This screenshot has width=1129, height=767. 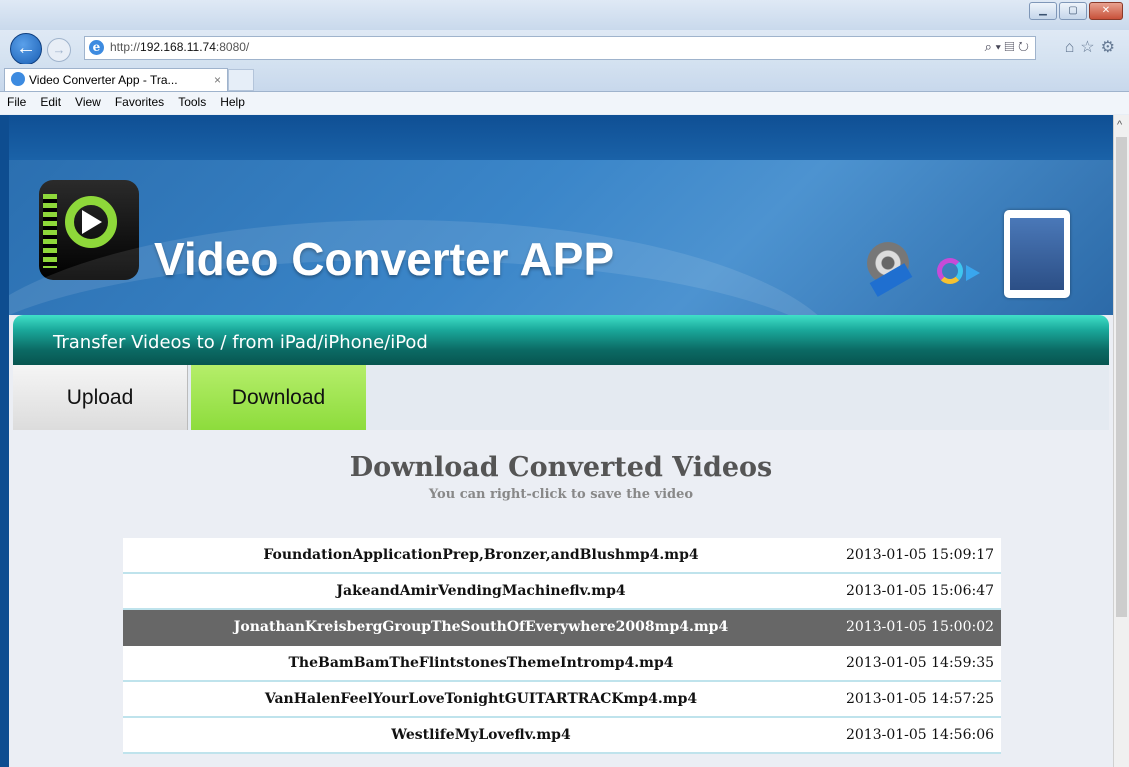 I want to click on window-controls: ▁ ▢ ✕, so click(x=1076, y=11).